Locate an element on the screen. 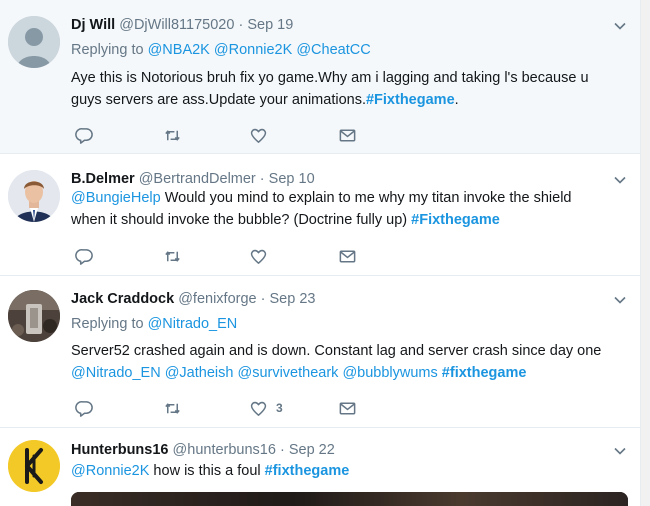 The image size is (650, 506). avatar-default is located at coordinates (34, 42).